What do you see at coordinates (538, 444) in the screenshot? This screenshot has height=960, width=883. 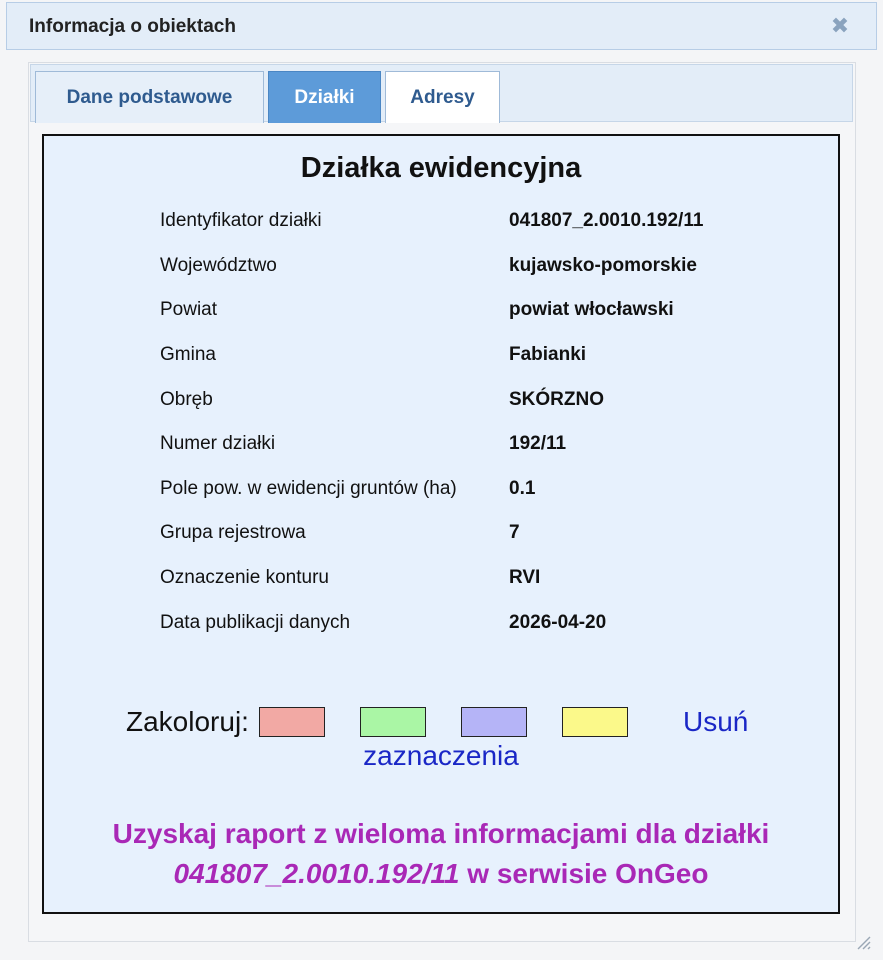 I see `attribute-value: 192/11` at bounding box center [538, 444].